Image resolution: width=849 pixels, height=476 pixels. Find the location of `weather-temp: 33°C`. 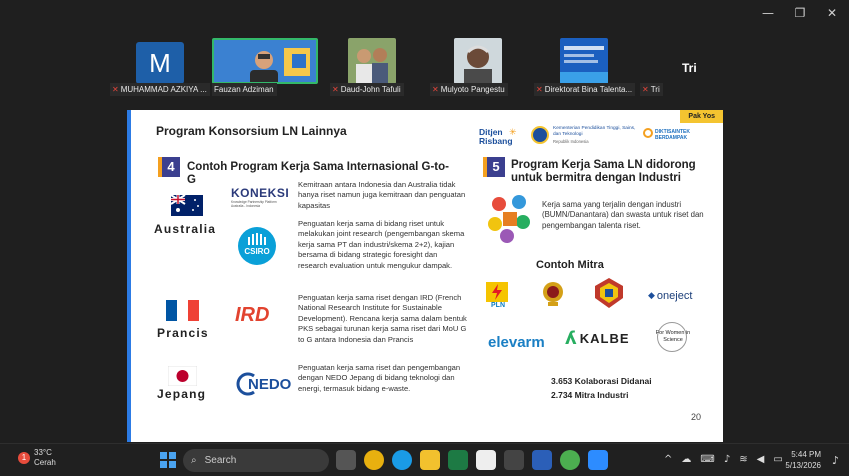

weather-temp: 33°C is located at coordinates (43, 452).